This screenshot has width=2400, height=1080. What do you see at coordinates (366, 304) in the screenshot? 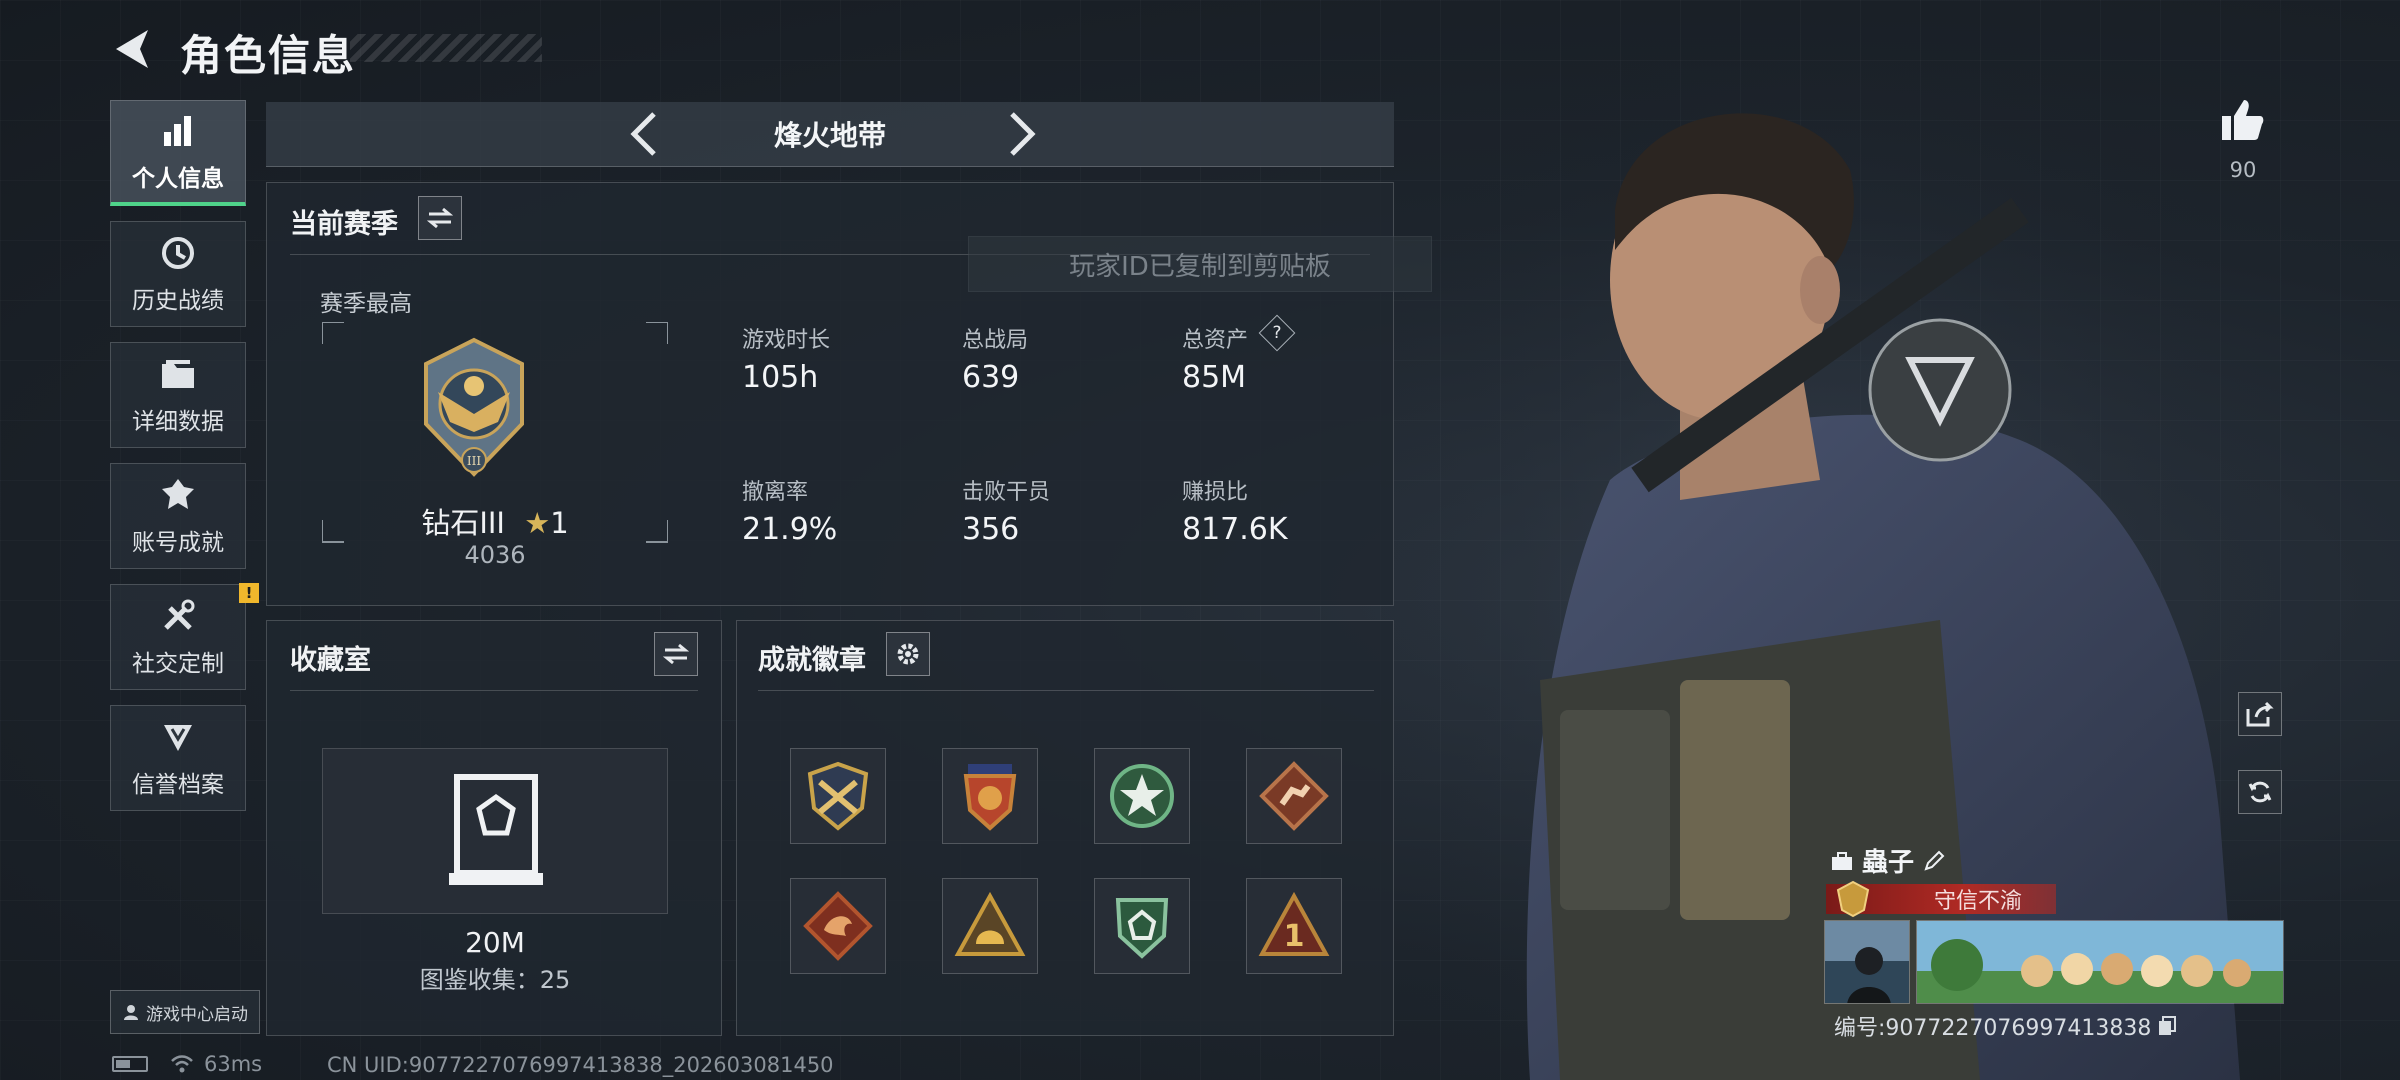
I see `season-best-label: 赛季最高` at bounding box center [366, 304].